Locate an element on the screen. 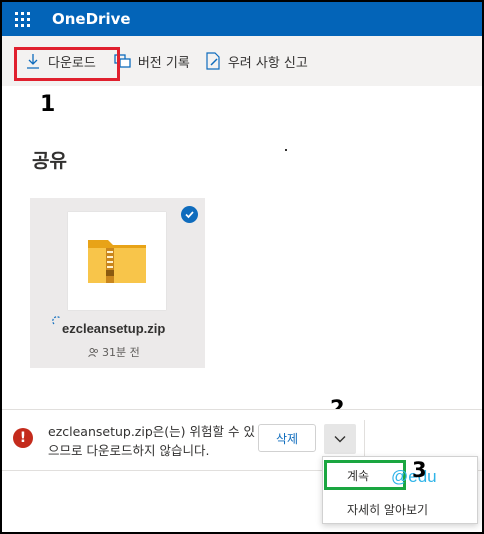  zip-folder-icon is located at coordinates (117, 261).